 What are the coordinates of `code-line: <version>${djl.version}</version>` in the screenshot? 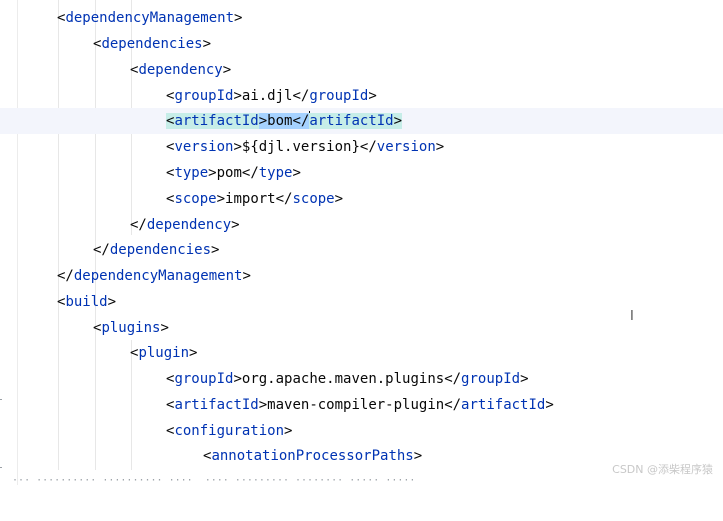 It's located at (361, 147).